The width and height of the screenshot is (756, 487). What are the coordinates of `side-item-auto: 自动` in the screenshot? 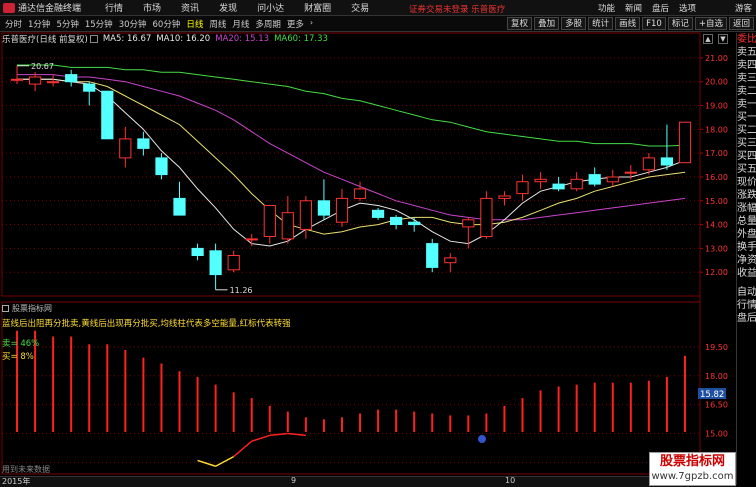 It's located at (746, 292).